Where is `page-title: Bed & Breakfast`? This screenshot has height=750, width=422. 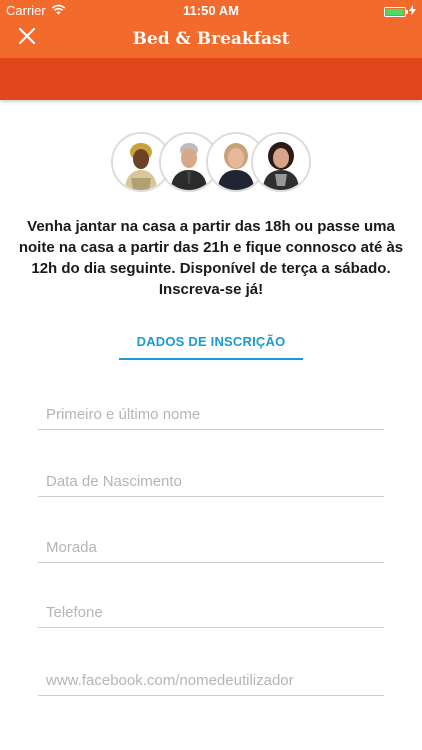
page-title: Bed & Breakfast is located at coordinates (211, 39).